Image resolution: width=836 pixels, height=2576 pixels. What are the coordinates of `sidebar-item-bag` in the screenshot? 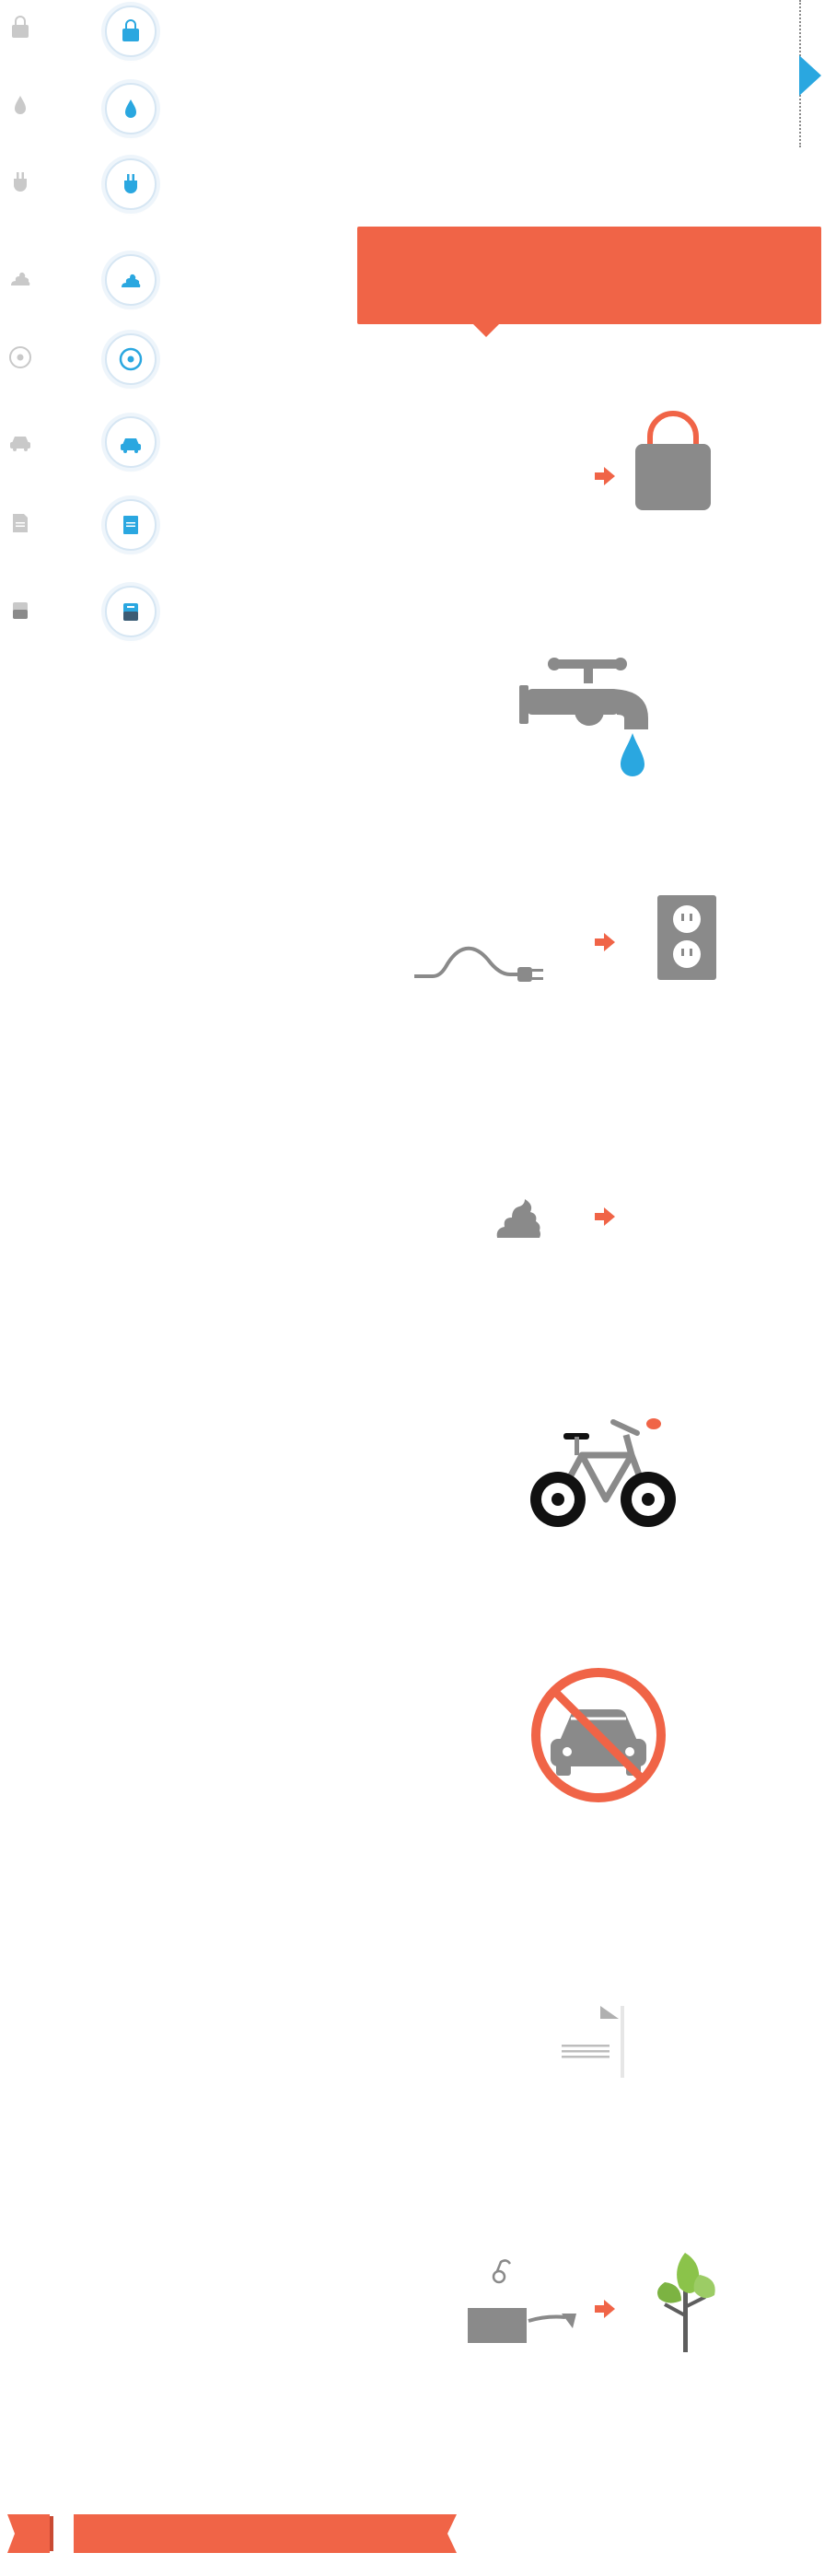 It's located at (131, 31).